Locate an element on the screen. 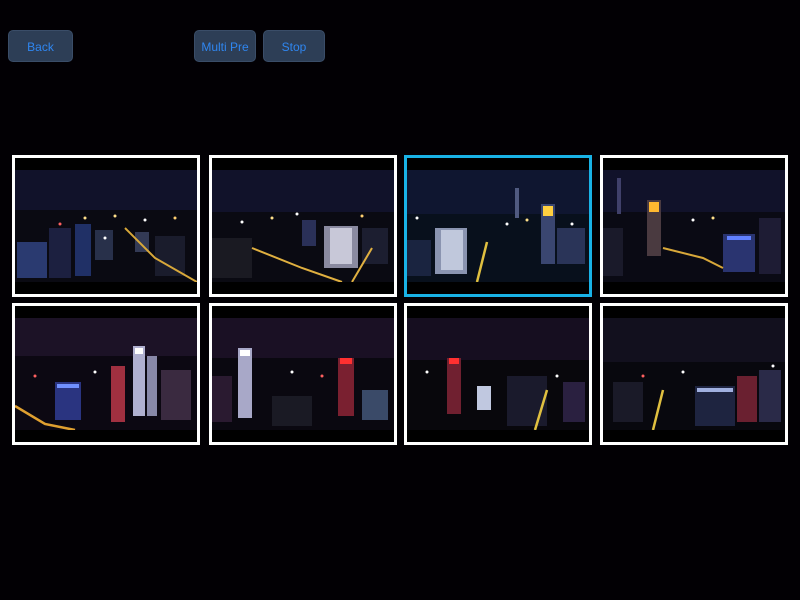  back-button: Back is located at coordinates (40, 46).